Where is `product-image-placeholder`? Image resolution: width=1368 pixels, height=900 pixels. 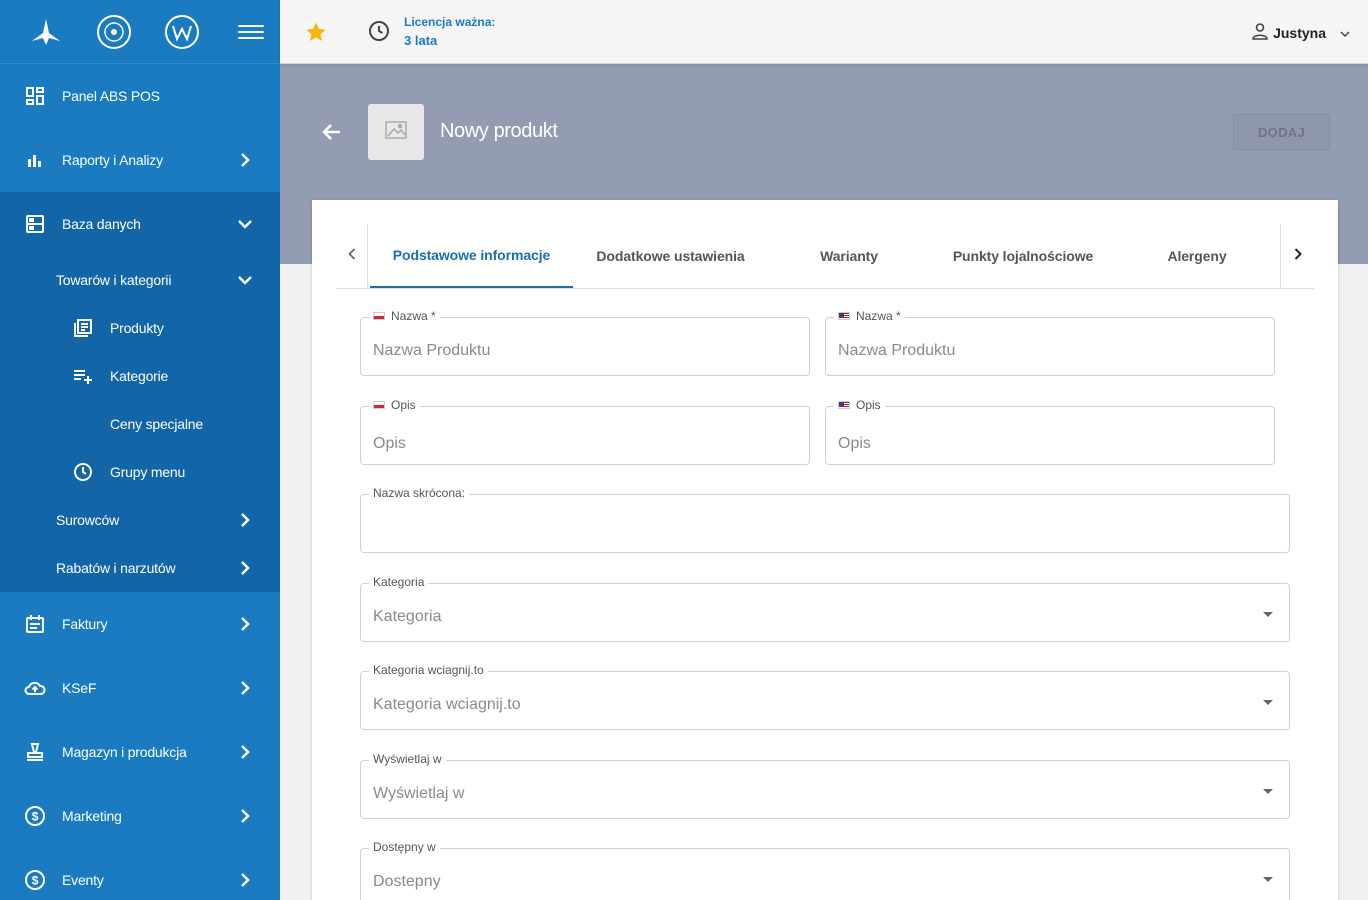
product-image-placeholder is located at coordinates (396, 132).